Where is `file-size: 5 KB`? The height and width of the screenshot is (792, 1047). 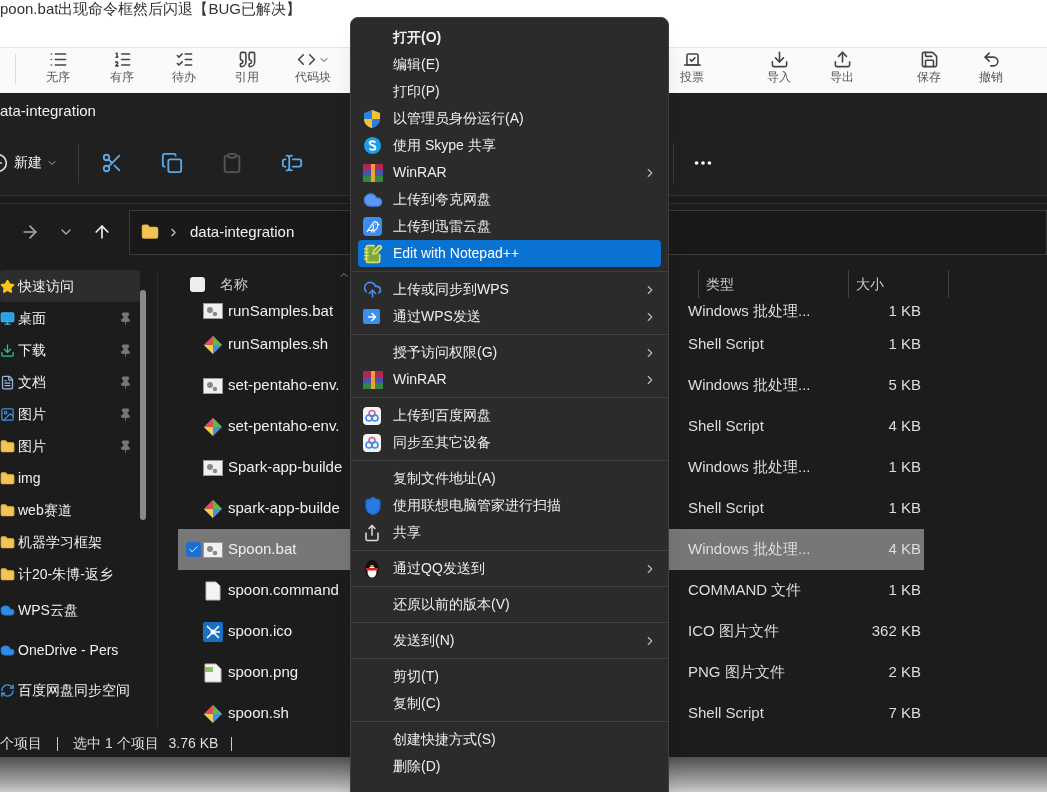 file-size: 5 KB is located at coordinates (904, 385).